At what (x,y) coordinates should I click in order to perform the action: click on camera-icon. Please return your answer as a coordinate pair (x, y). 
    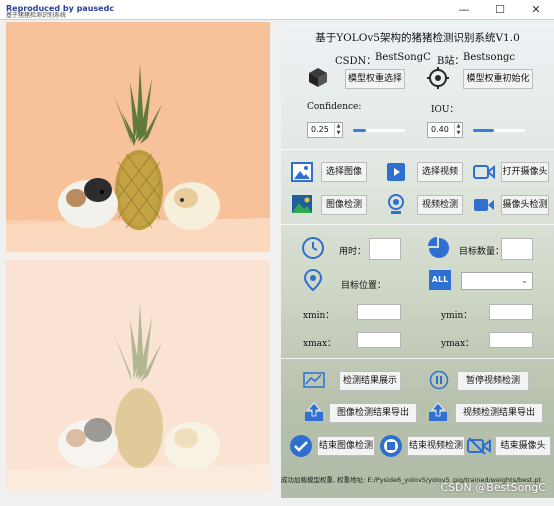
    Looking at the image, I should click on (484, 172).